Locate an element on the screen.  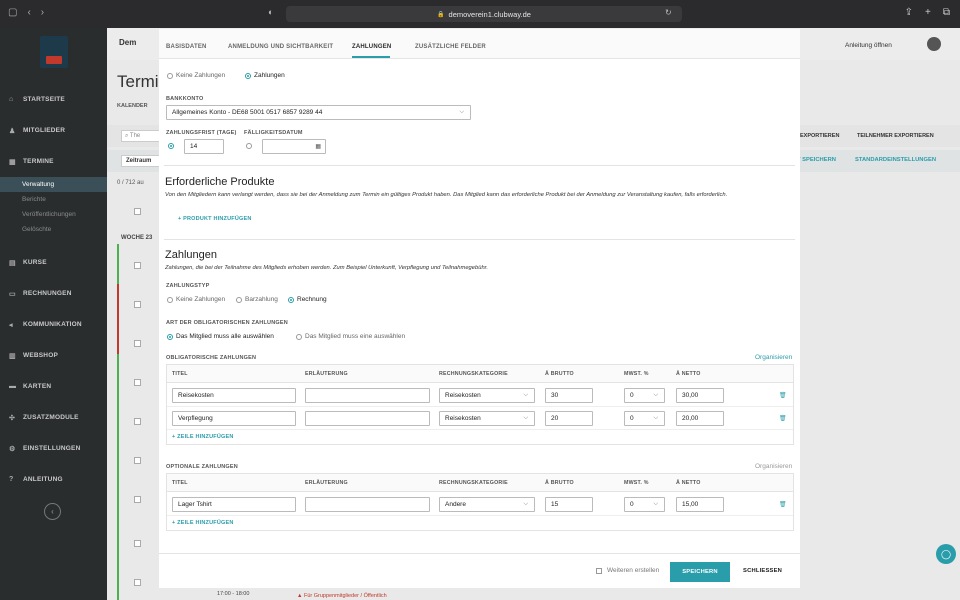
mwst-value: 0 is located at coordinates (632, 504).